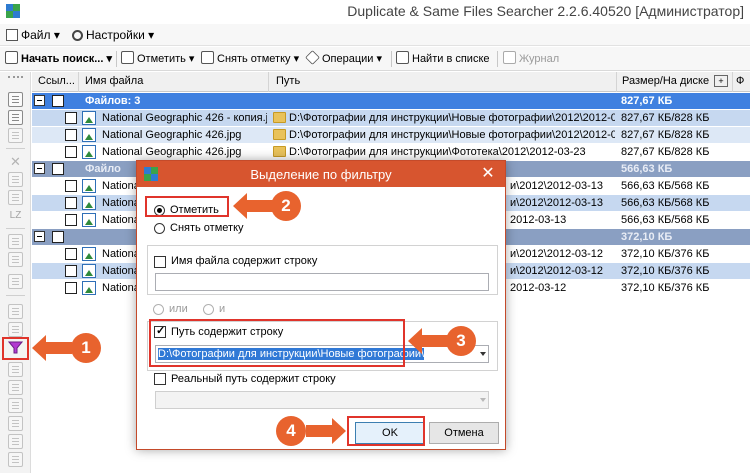  Describe the element at coordinates (15, 179) in the screenshot. I see `recycle-icon` at that location.